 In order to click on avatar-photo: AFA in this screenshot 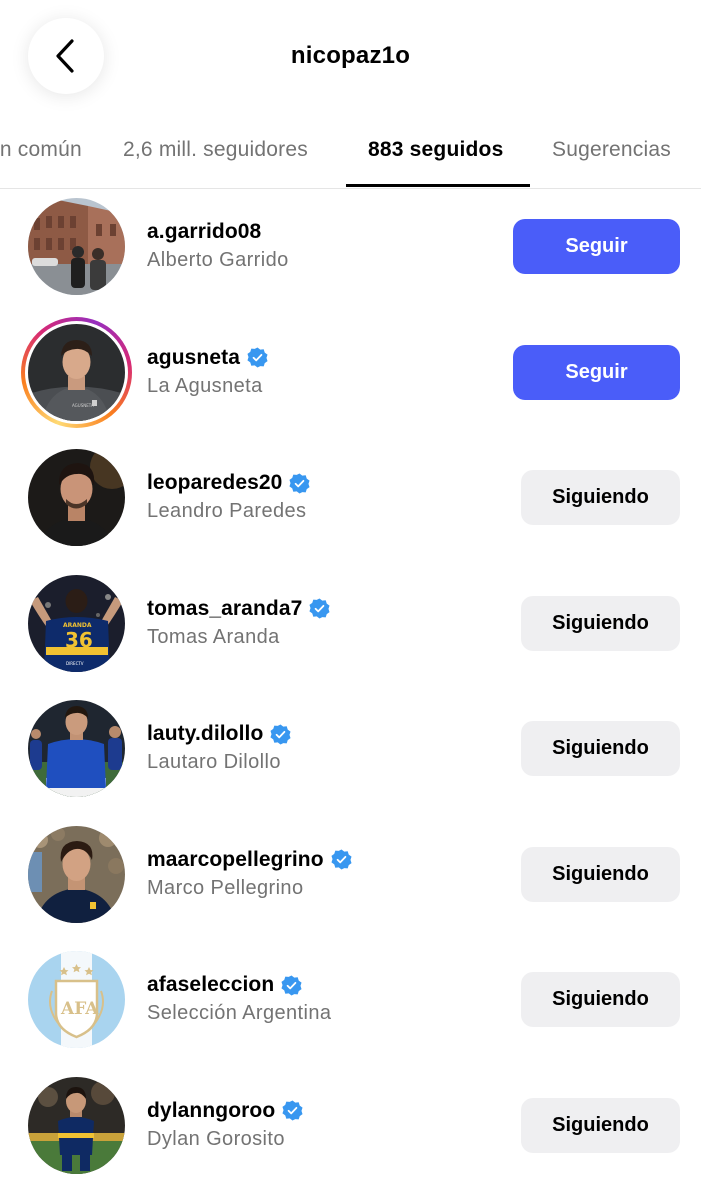, I will do `click(76, 999)`.